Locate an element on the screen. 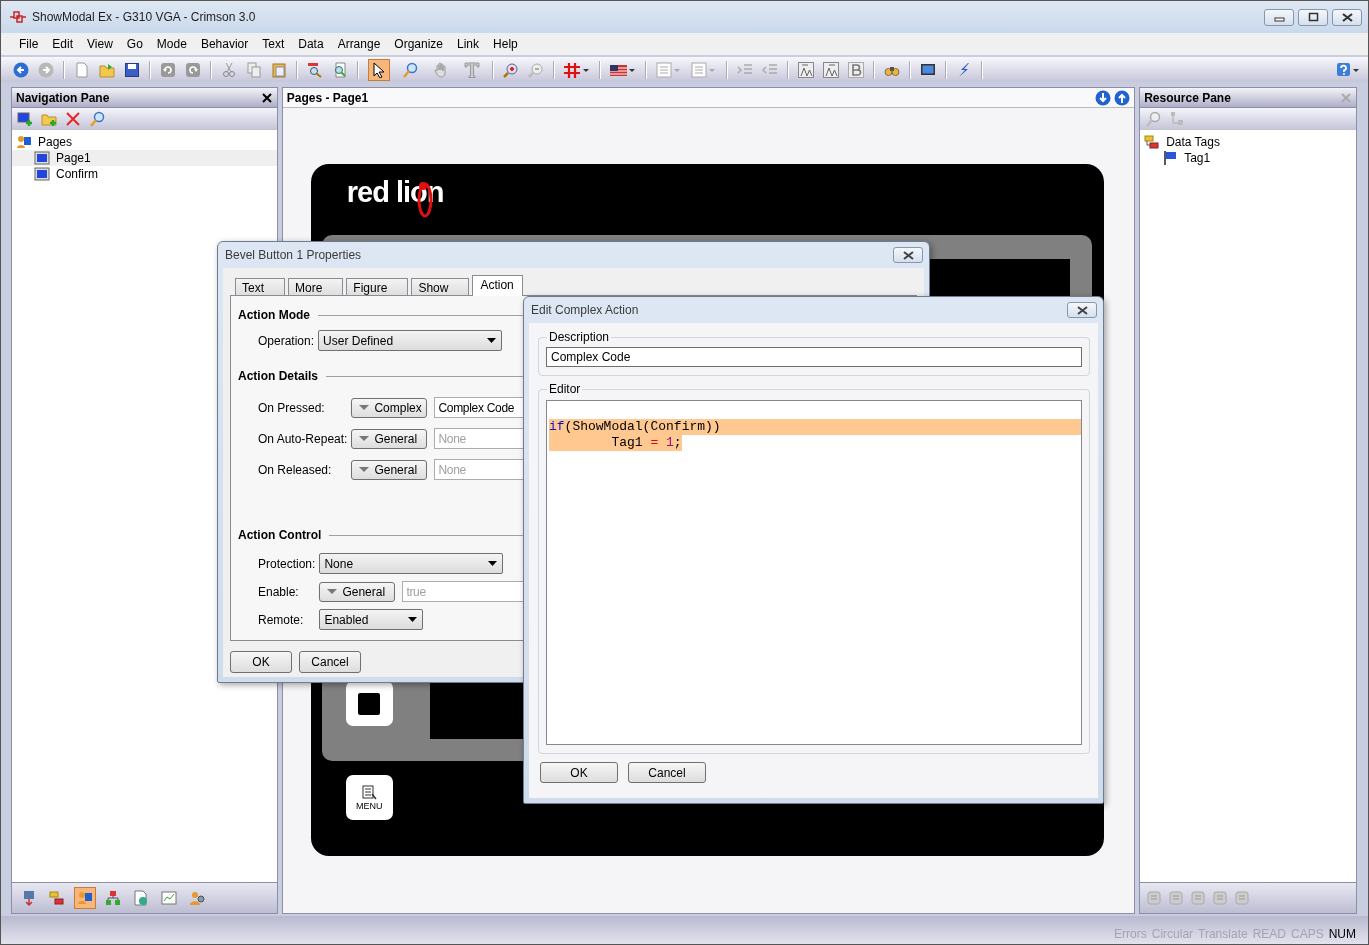 The image size is (1369, 945). spell-check-icon is located at coordinates (315, 69).